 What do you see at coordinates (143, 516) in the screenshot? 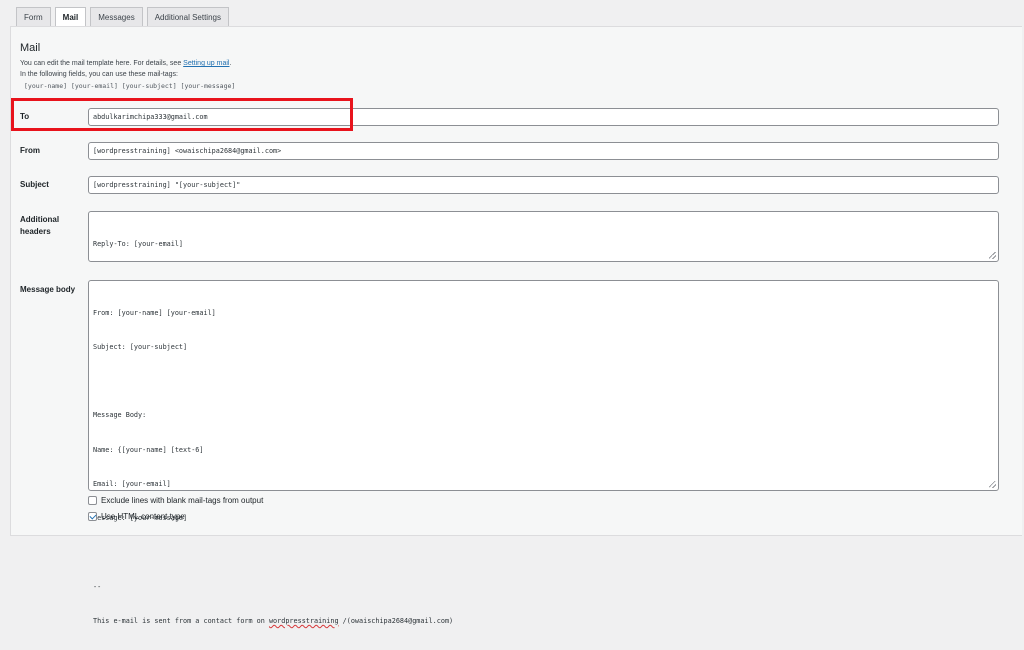
I see `html-content-label: Use HTML content type` at bounding box center [143, 516].